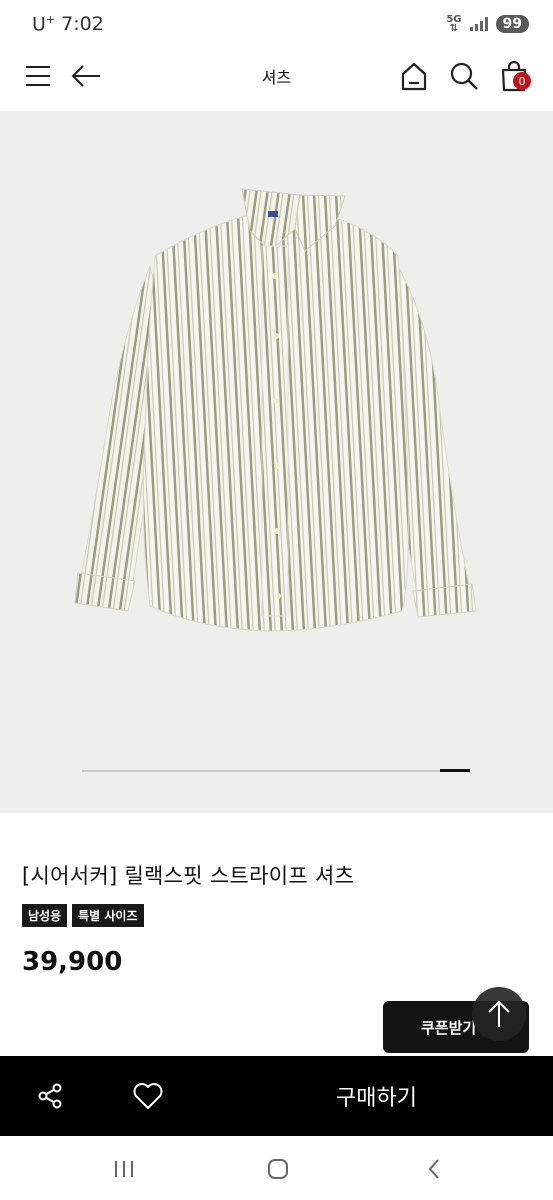  I want to click on home-circle-icon, so click(278, 1169).